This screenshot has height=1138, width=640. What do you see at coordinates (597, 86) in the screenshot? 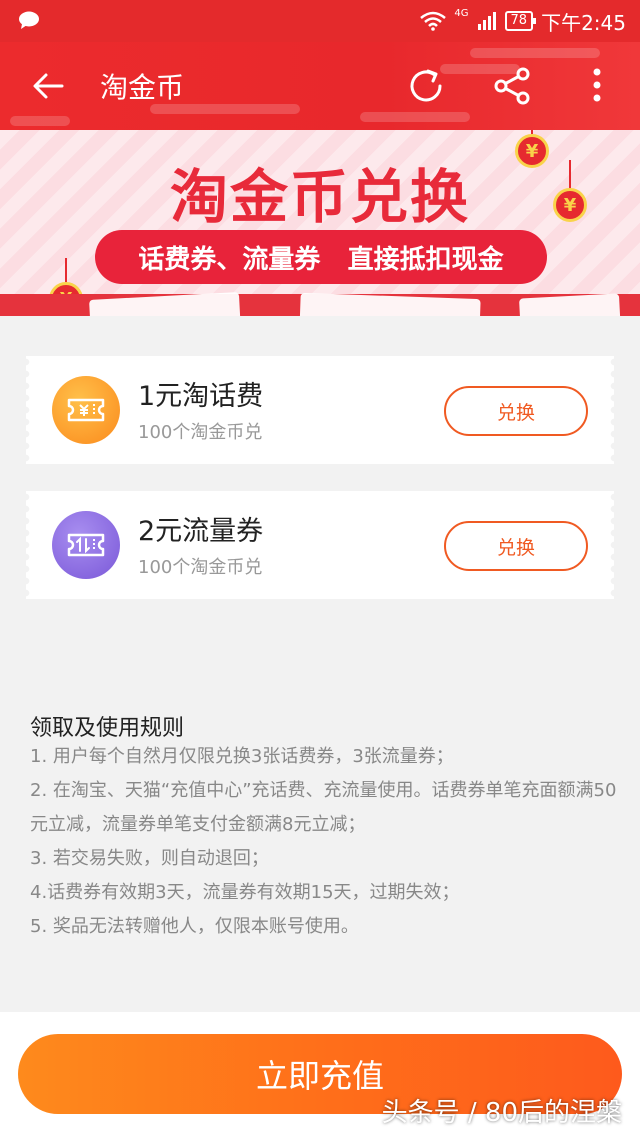
I see `more-options-icon` at bounding box center [597, 86].